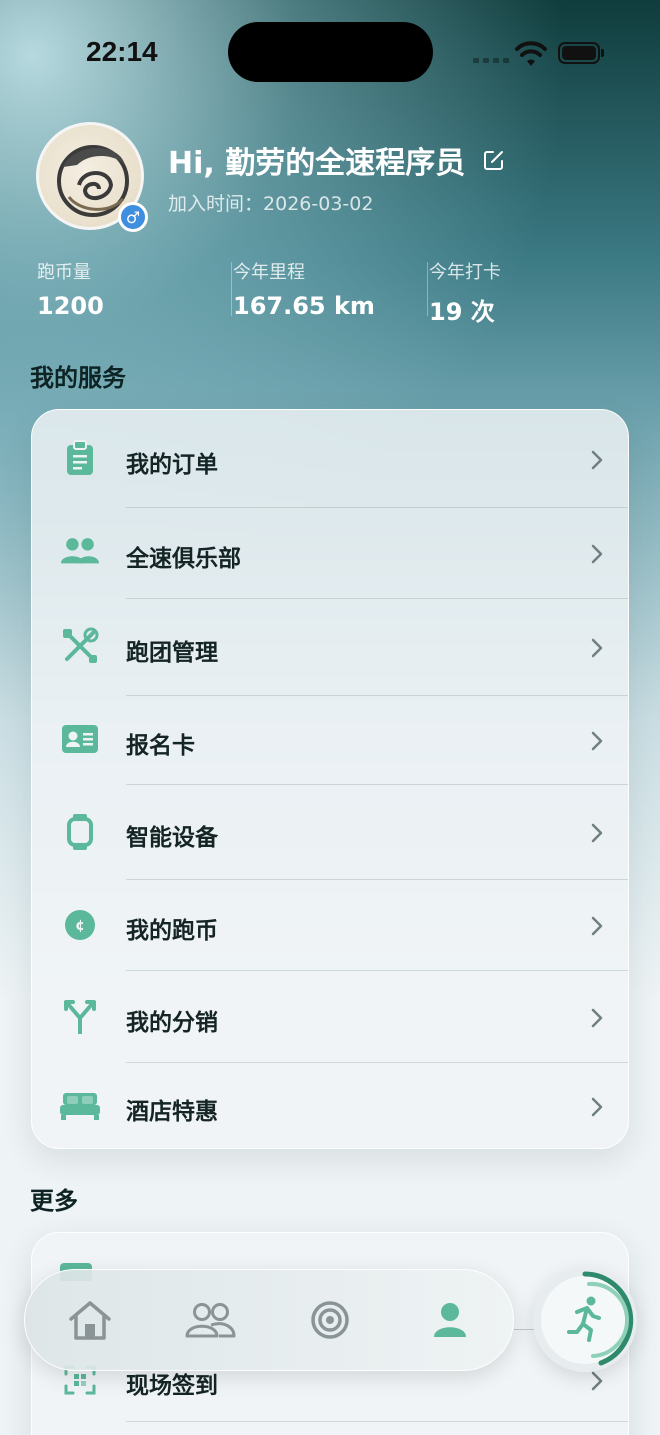 This screenshot has height=1435, width=660. What do you see at coordinates (317, 163) in the screenshot?
I see `profile-greeting: Hi, 勤劳的全速程序员` at bounding box center [317, 163].